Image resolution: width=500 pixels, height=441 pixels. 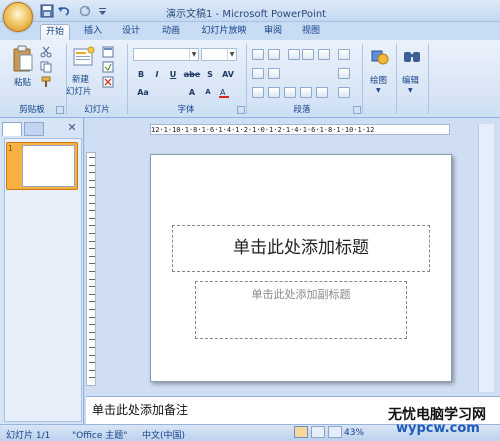 I want to click on ribbon-tab-bar: 开始 插入 设计 动画 幻灯片放映 审阅 视图, so click(x=250, y=31).